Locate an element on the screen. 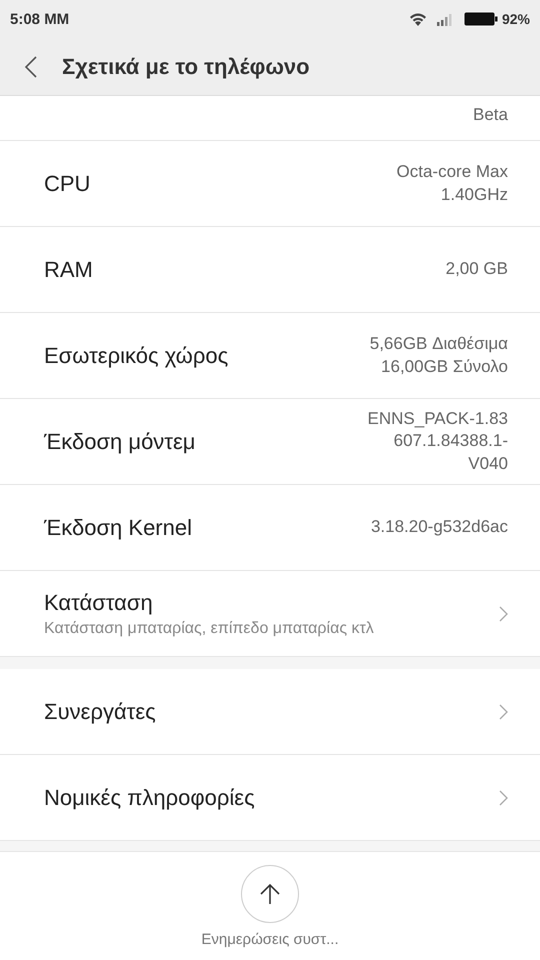 This screenshot has width=540, height=960. status-time: 5:08 MM is located at coordinates (40, 19).